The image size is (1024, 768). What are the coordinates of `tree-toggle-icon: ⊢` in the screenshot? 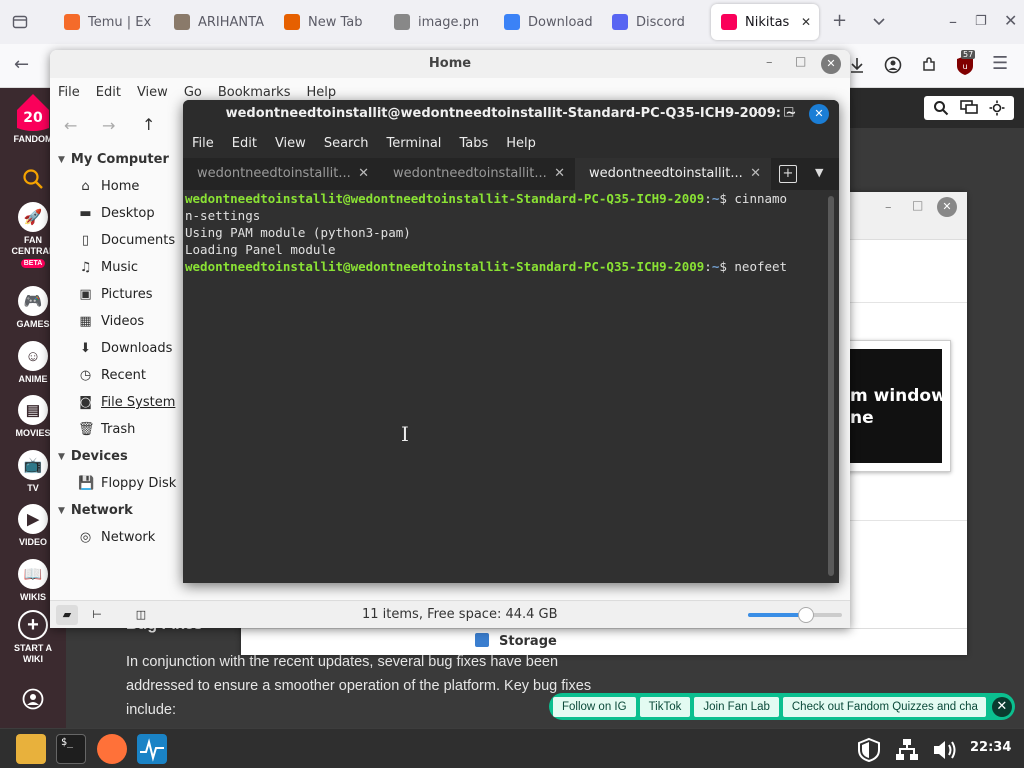 It's located at (97, 615).